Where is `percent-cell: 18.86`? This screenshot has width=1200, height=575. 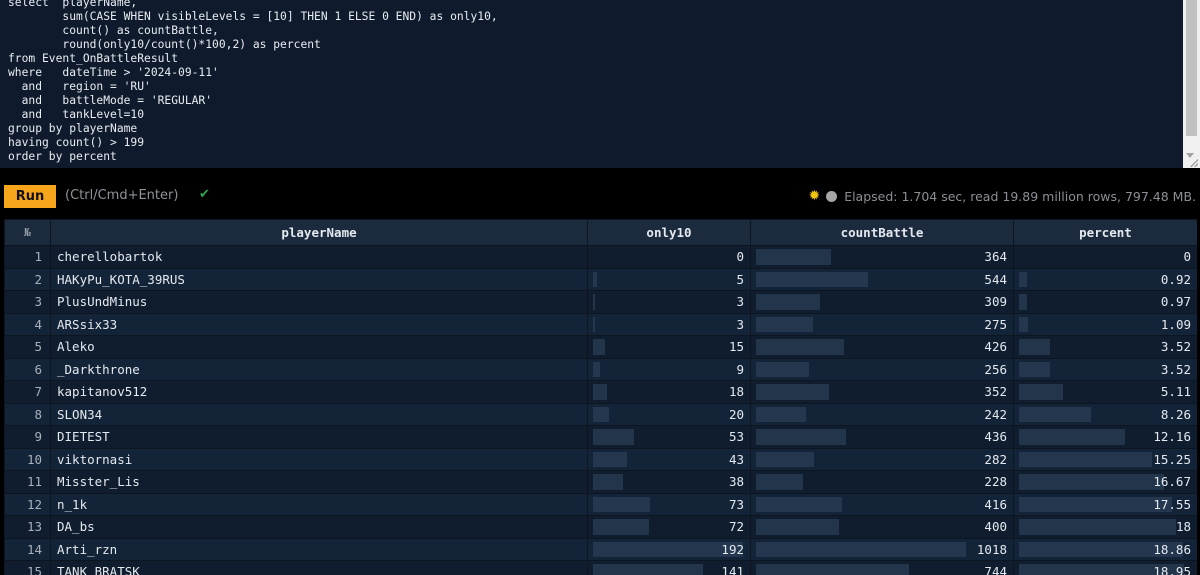
percent-cell: 18.86 is located at coordinates (1105, 549).